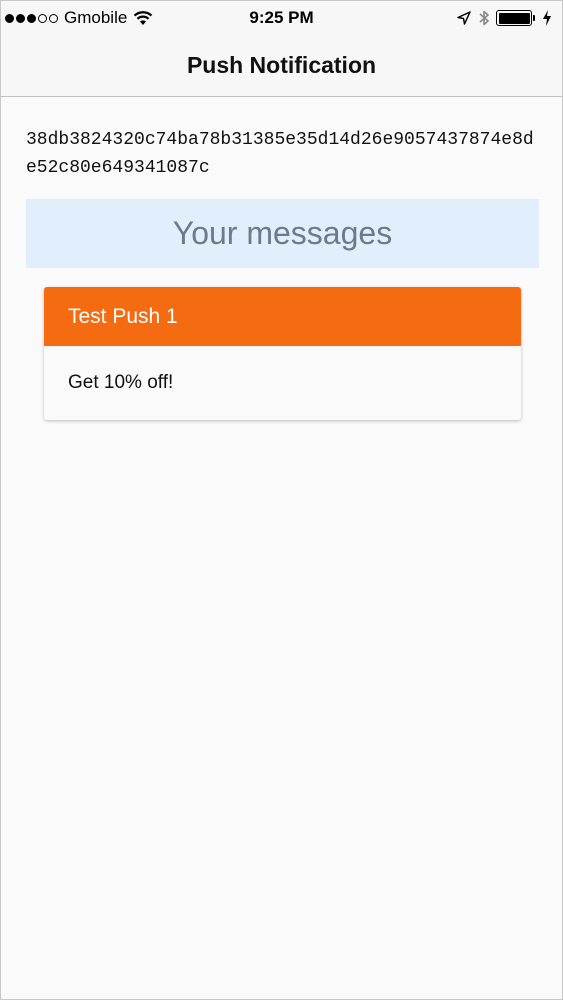 This screenshot has width=563, height=1000. I want to click on bluetooth-icon, so click(484, 18).